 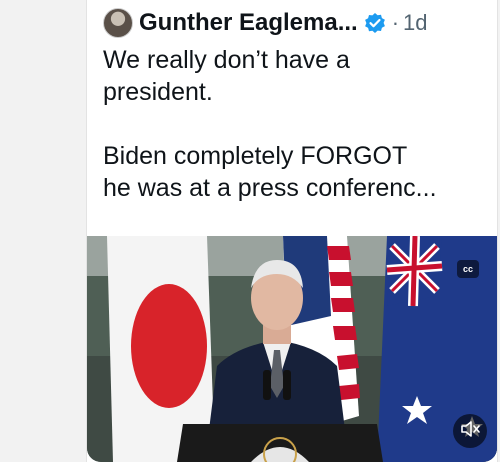 I want to click on author-avatar, so click(x=118, y=23).